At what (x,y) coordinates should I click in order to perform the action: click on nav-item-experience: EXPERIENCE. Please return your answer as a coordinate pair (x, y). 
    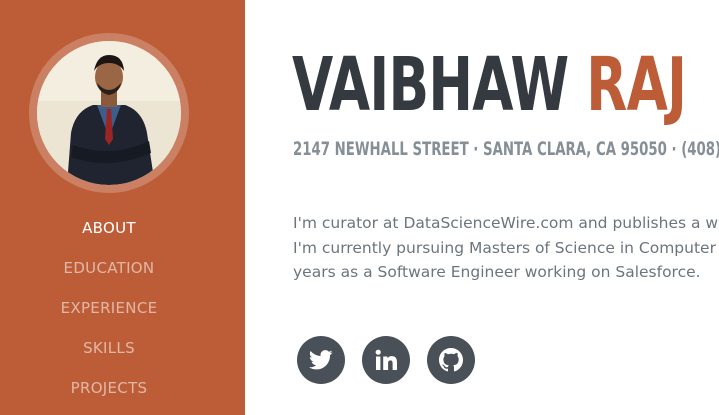
    Looking at the image, I should click on (109, 308).